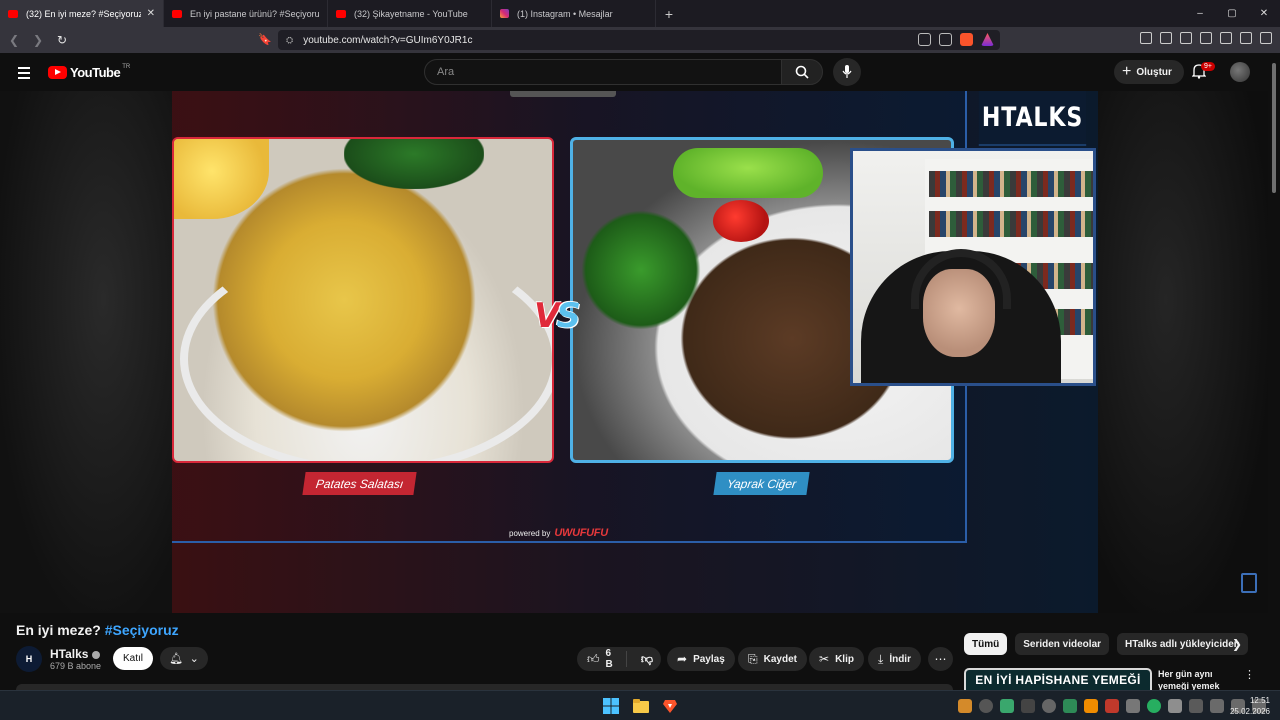 This screenshot has width=1280, height=720. What do you see at coordinates (366, 352) in the screenshot?
I see `bowl-graphic` at bounding box center [366, 352].